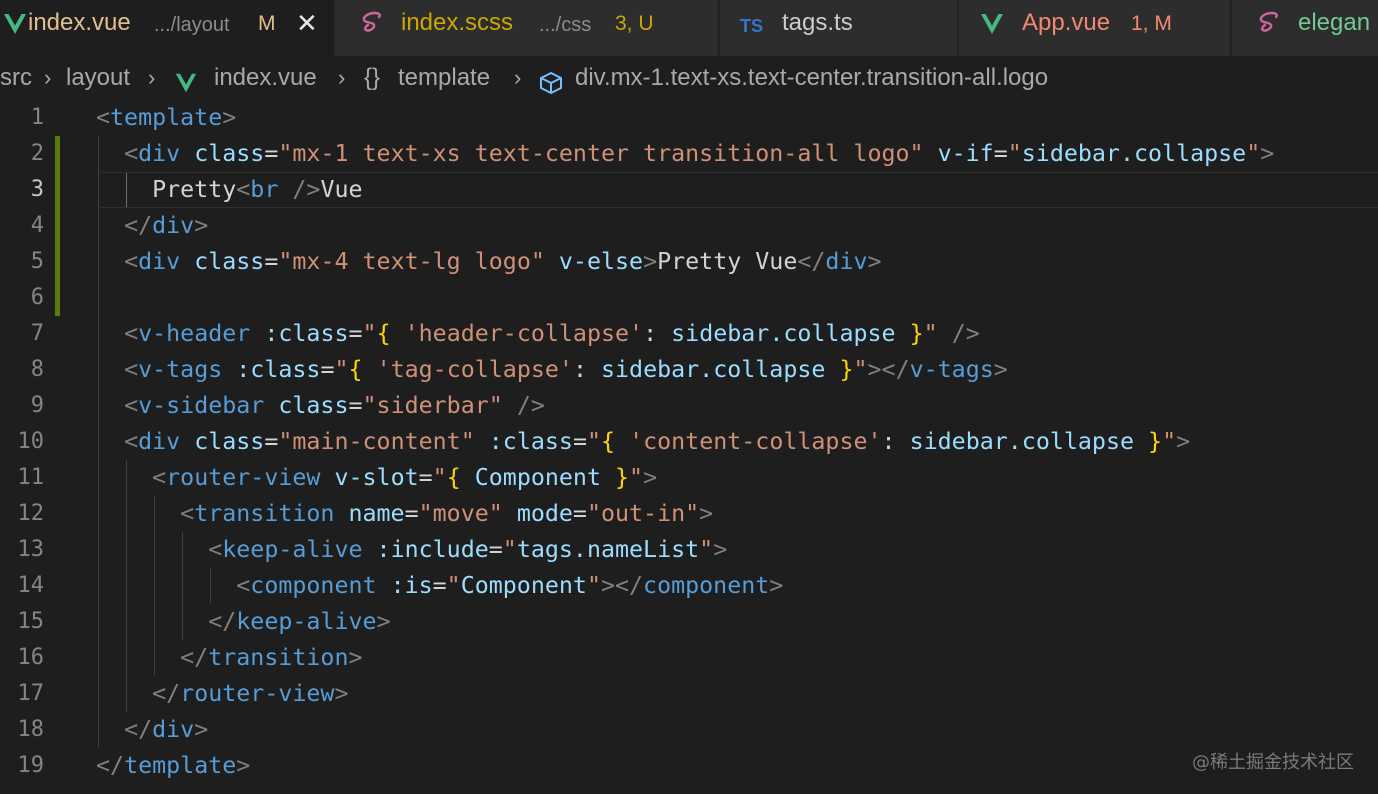 The height and width of the screenshot is (794, 1378). Describe the element at coordinates (846, 261) in the screenshot. I see `code-token: div` at that location.